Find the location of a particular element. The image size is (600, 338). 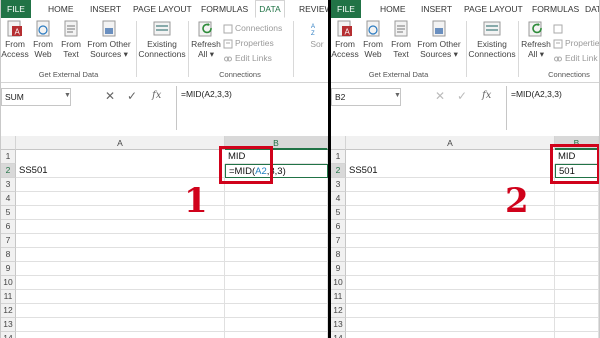

name-box: B2 is located at coordinates (366, 97).